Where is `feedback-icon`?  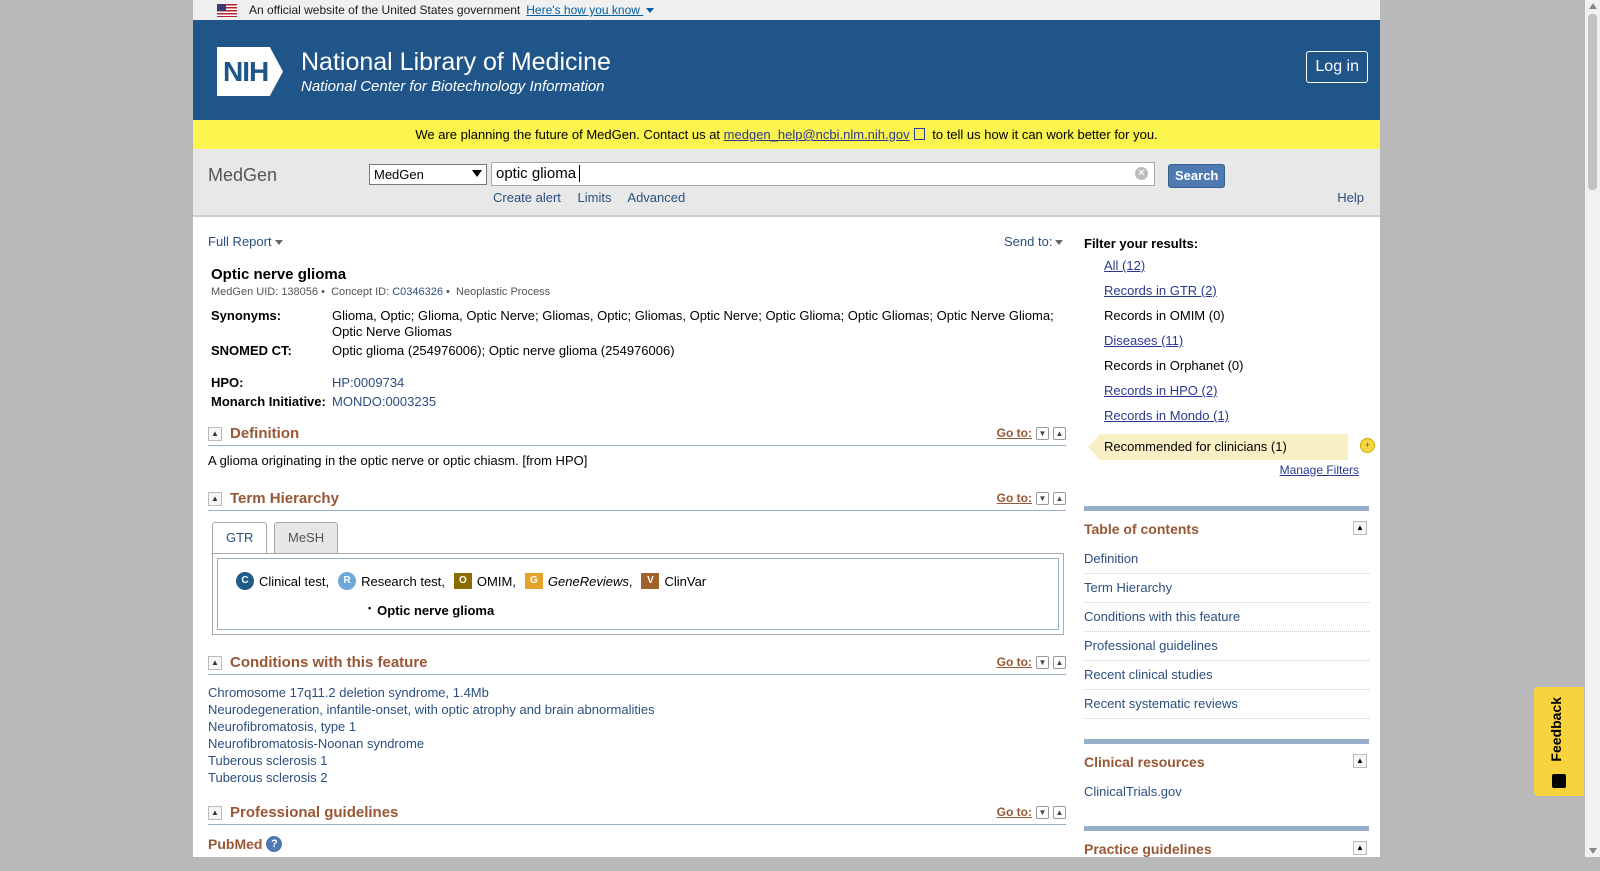
feedback-icon is located at coordinates (1559, 781).